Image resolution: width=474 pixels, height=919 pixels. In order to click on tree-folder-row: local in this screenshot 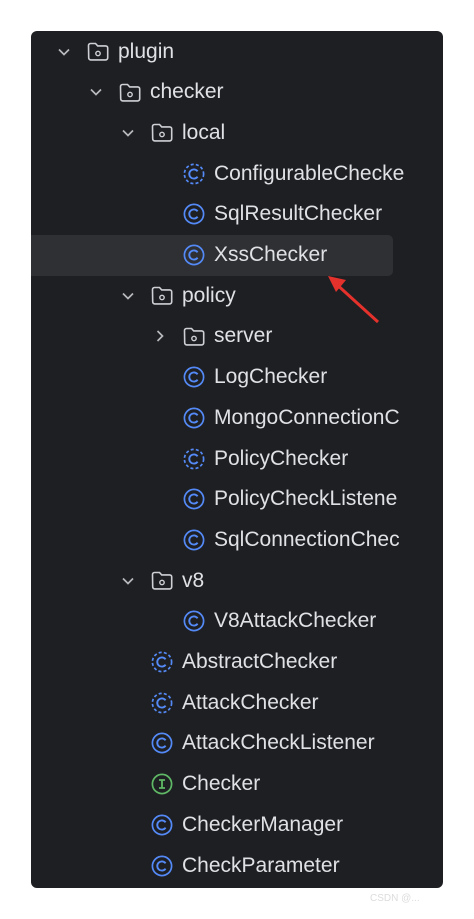, I will do `click(237, 132)`.